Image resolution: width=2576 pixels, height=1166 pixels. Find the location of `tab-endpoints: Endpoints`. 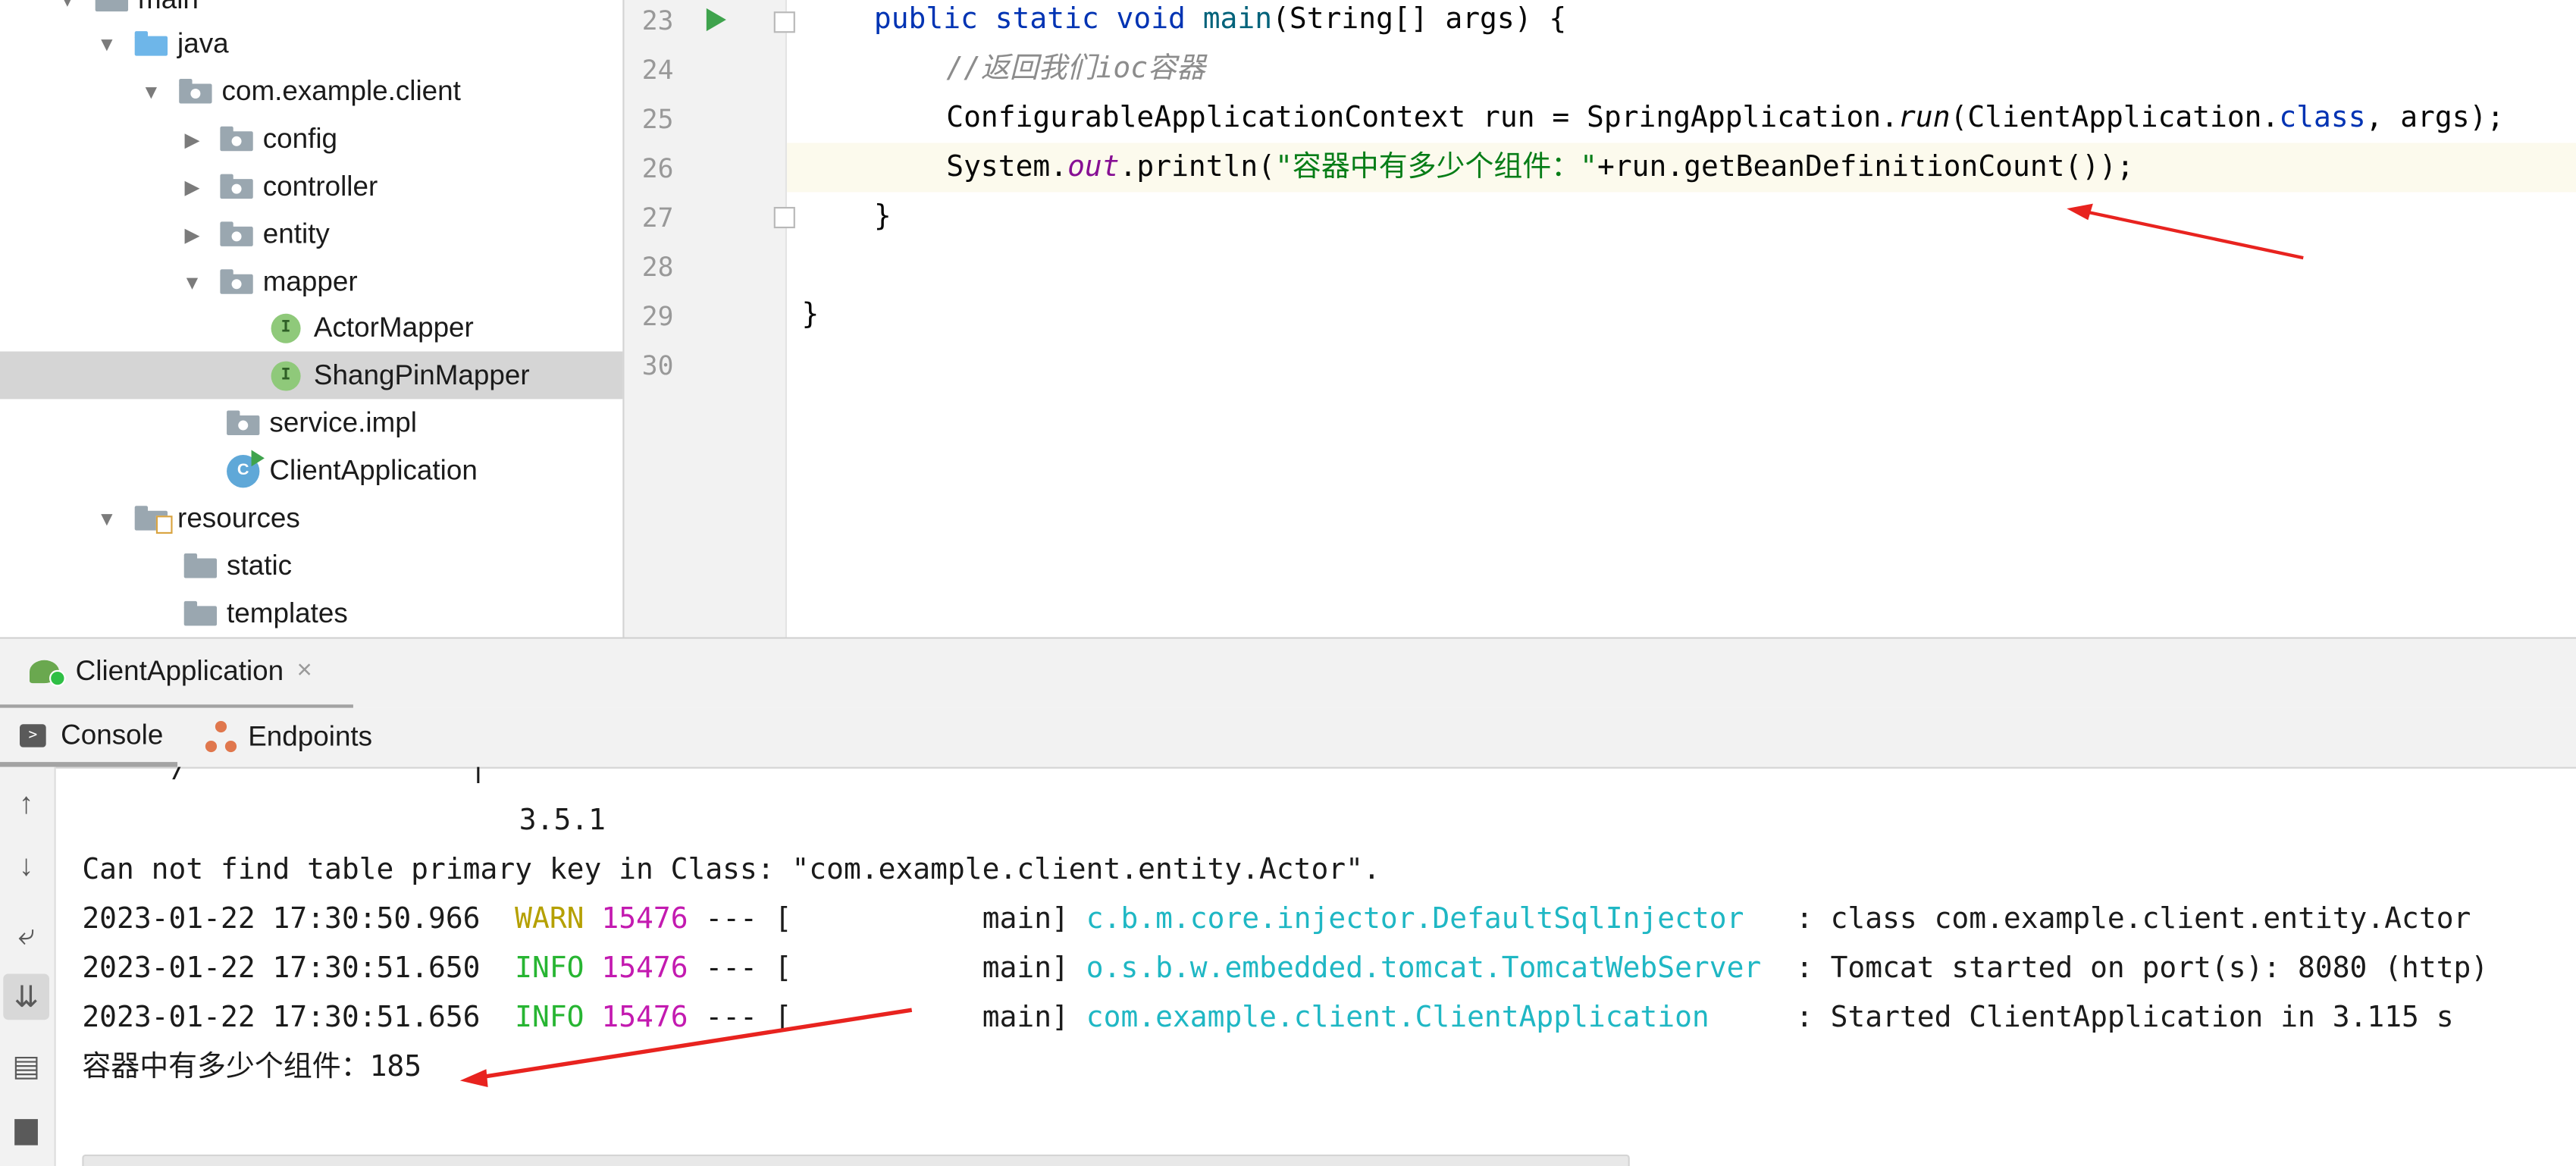

tab-endpoints: Endpoints is located at coordinates (304, 737).